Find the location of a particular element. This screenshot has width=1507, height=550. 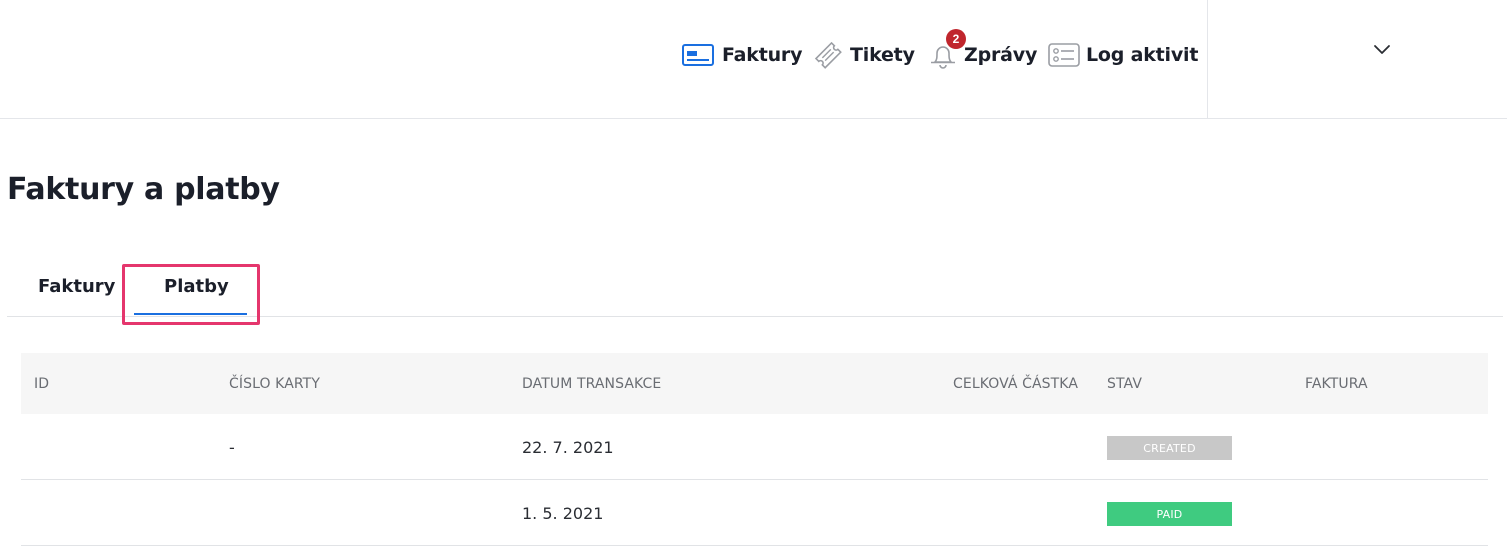

column-header-invoice: FAKTURA is located at coordinates (1336, 384).